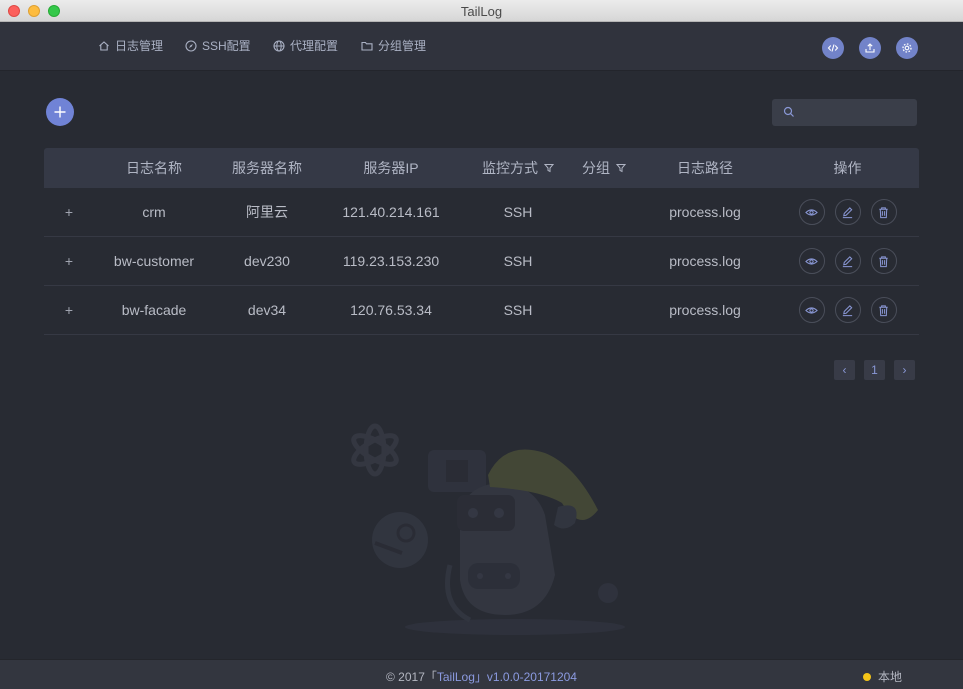 This screenshot has width=963, height=689. What do you see at coordinates (391, 168) in the screenshot?
I see `column-header-server-ip: 服务器IP` at bounding box center [391, 168].